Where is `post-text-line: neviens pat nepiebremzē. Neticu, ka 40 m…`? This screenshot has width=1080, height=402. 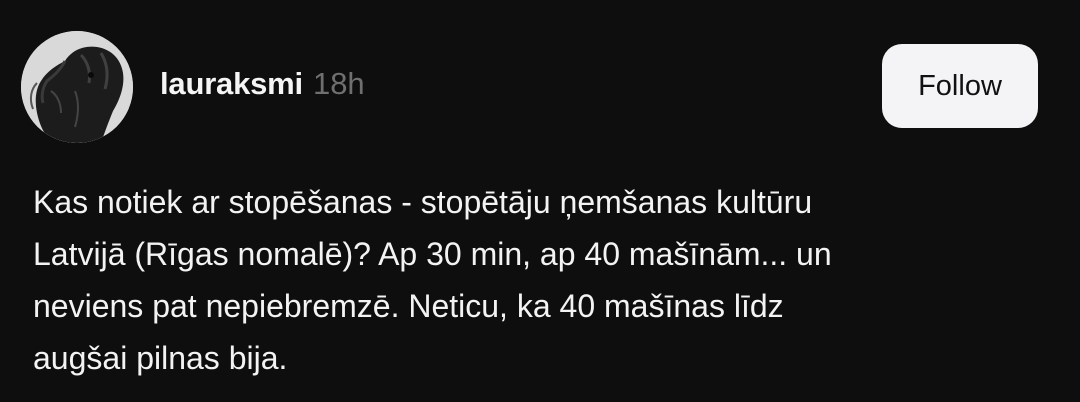 post-text-line: neviens pat nepiebremzē. Neticu, ka 40 m… is located at coordinates (408, 306).